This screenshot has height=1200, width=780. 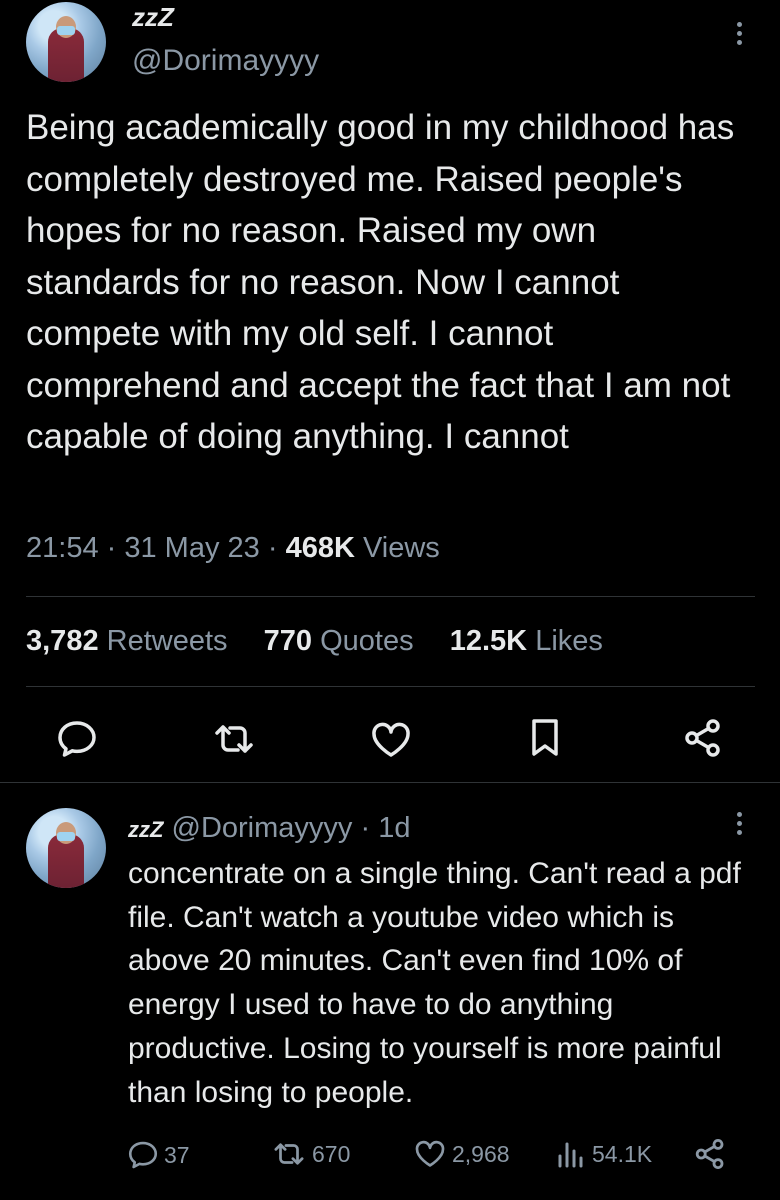 I want to click on tweet-time: 21:54, so click(x=62, y=548).